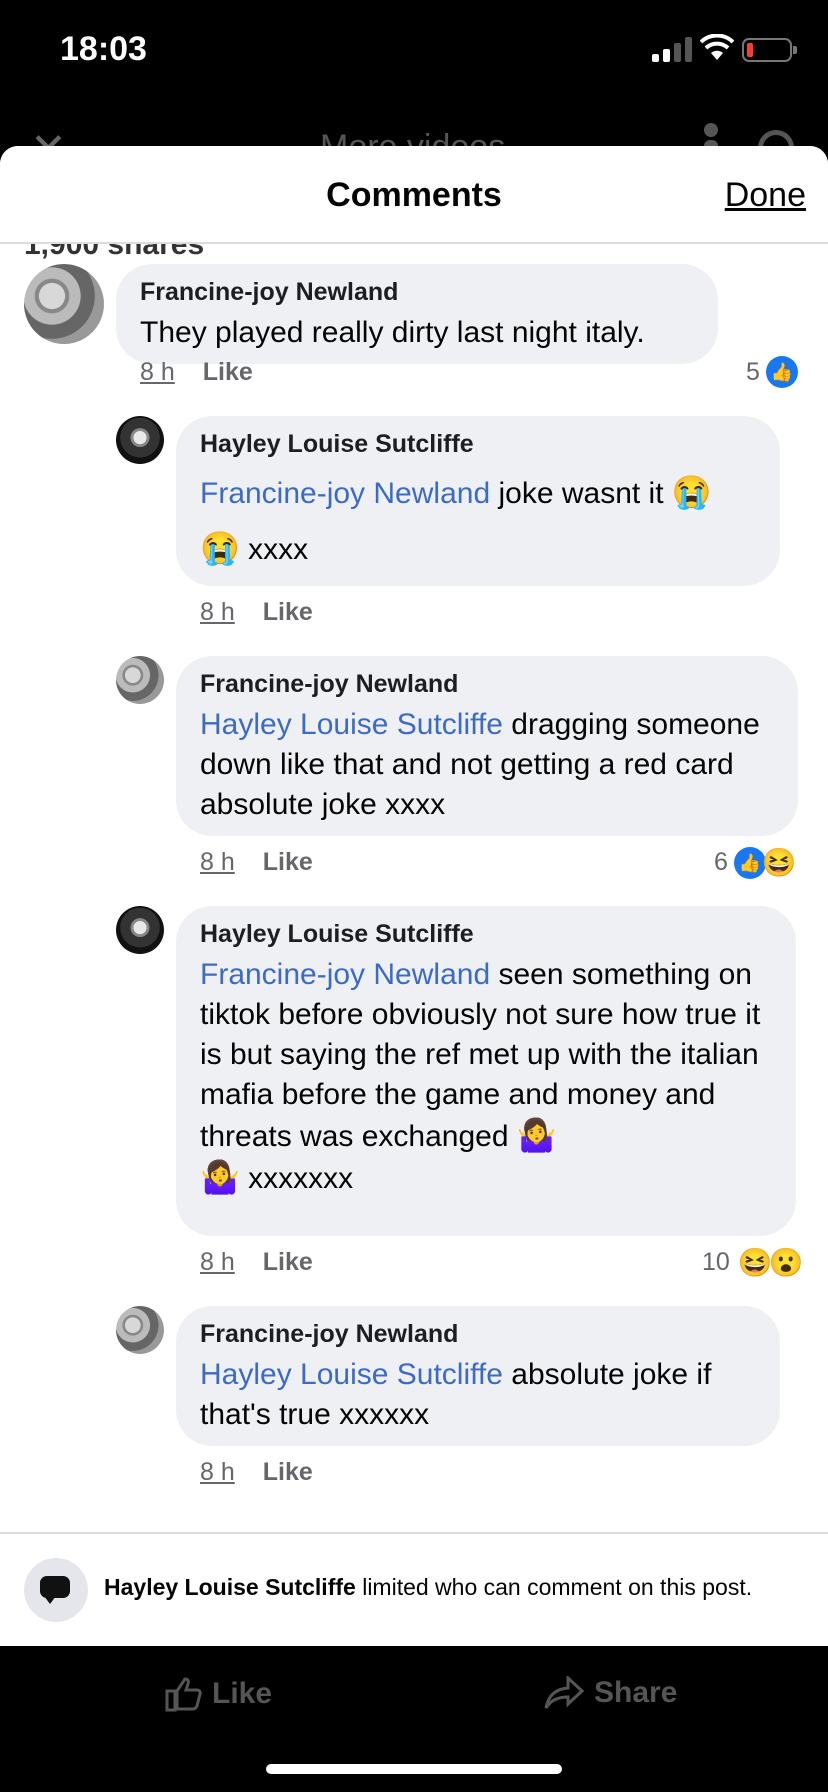  I want to click on battery-icon, so click(769, 50).